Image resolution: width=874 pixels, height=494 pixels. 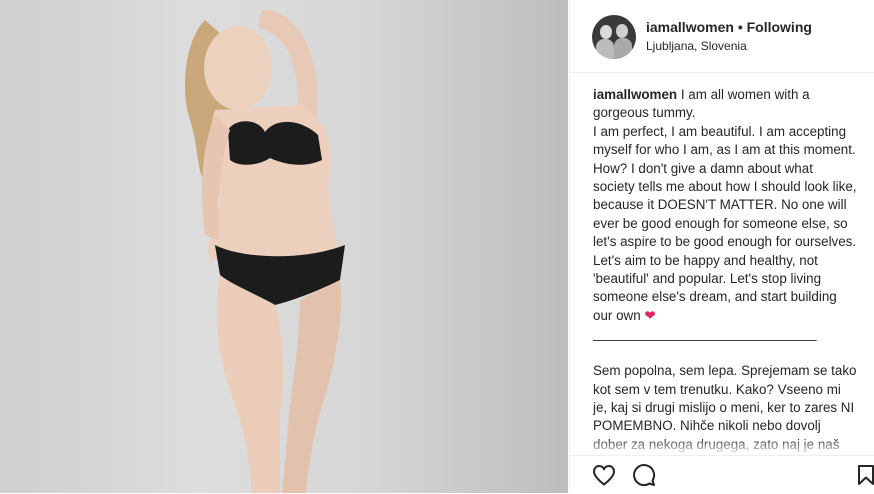 What do you see at coordinates (644, 475) in the screenshot?
I see `comment-bubble-icon` at bounding box center [644, 475].